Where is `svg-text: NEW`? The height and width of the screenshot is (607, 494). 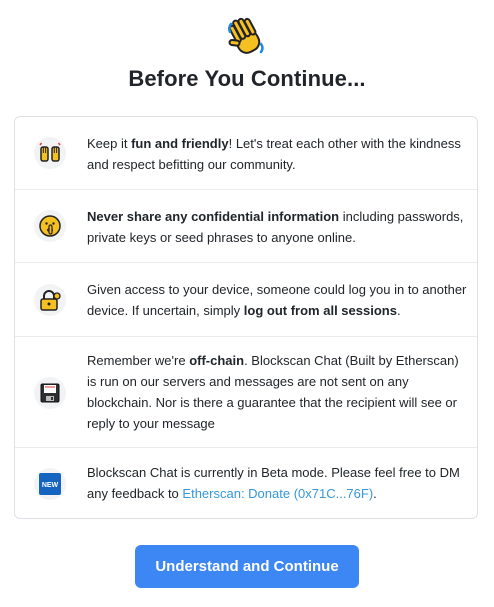
svg-text: NEW is located at coordinates (50, 485).